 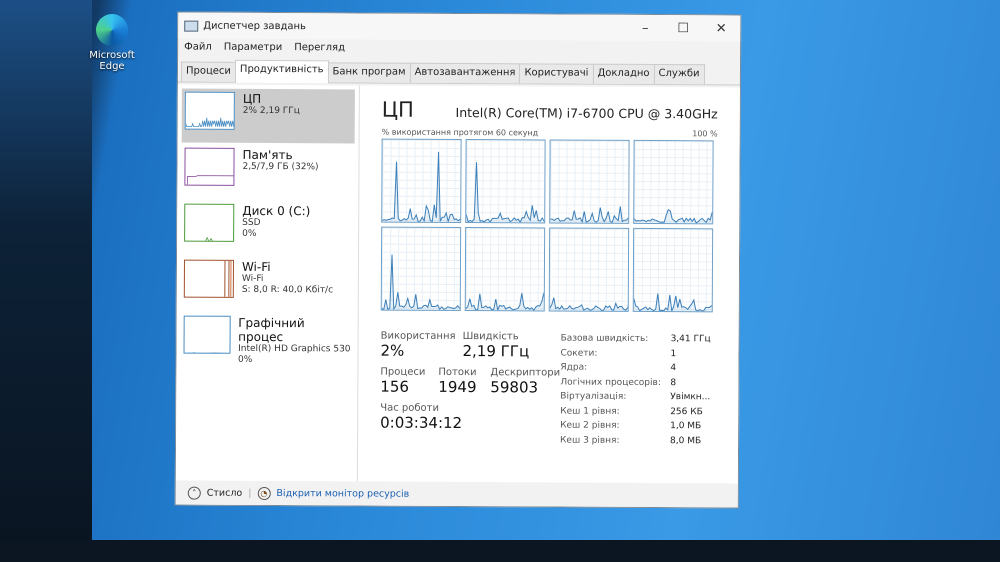 I want to click on cpu-title: ЦП, so click(x=397, y=109).